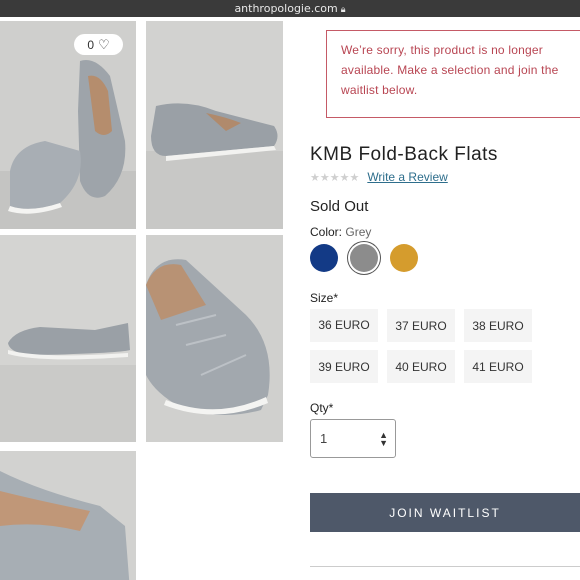  Describe the element at coordinates (322, 408) in the screenshot. I see `quantity-label: Qty*` at that location.